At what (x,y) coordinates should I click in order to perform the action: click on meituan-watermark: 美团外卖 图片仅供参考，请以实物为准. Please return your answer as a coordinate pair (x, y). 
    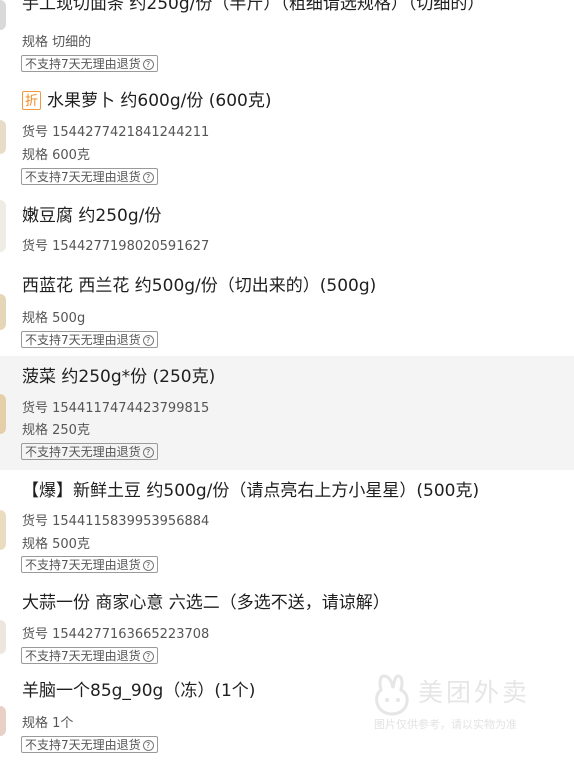
    Looking at the image, I should click on (472, 703).